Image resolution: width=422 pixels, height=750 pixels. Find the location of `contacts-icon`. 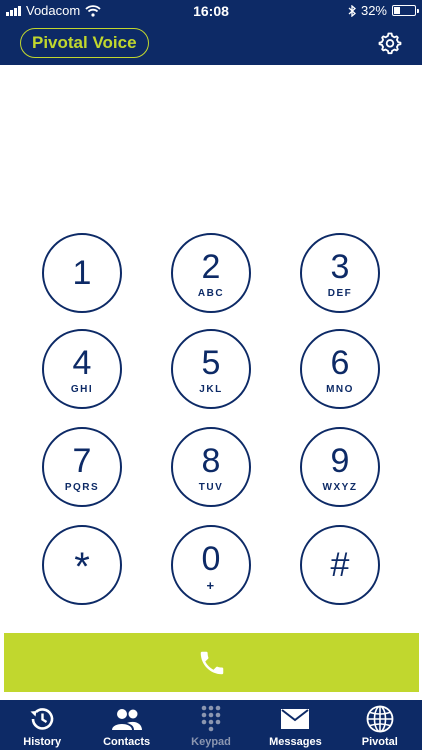

contacts-icon is located at coordinates (126, 719).